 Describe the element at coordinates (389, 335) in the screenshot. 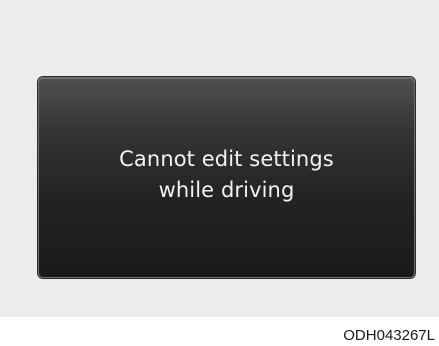

I see `figure-code: ODH043267L` at that location.